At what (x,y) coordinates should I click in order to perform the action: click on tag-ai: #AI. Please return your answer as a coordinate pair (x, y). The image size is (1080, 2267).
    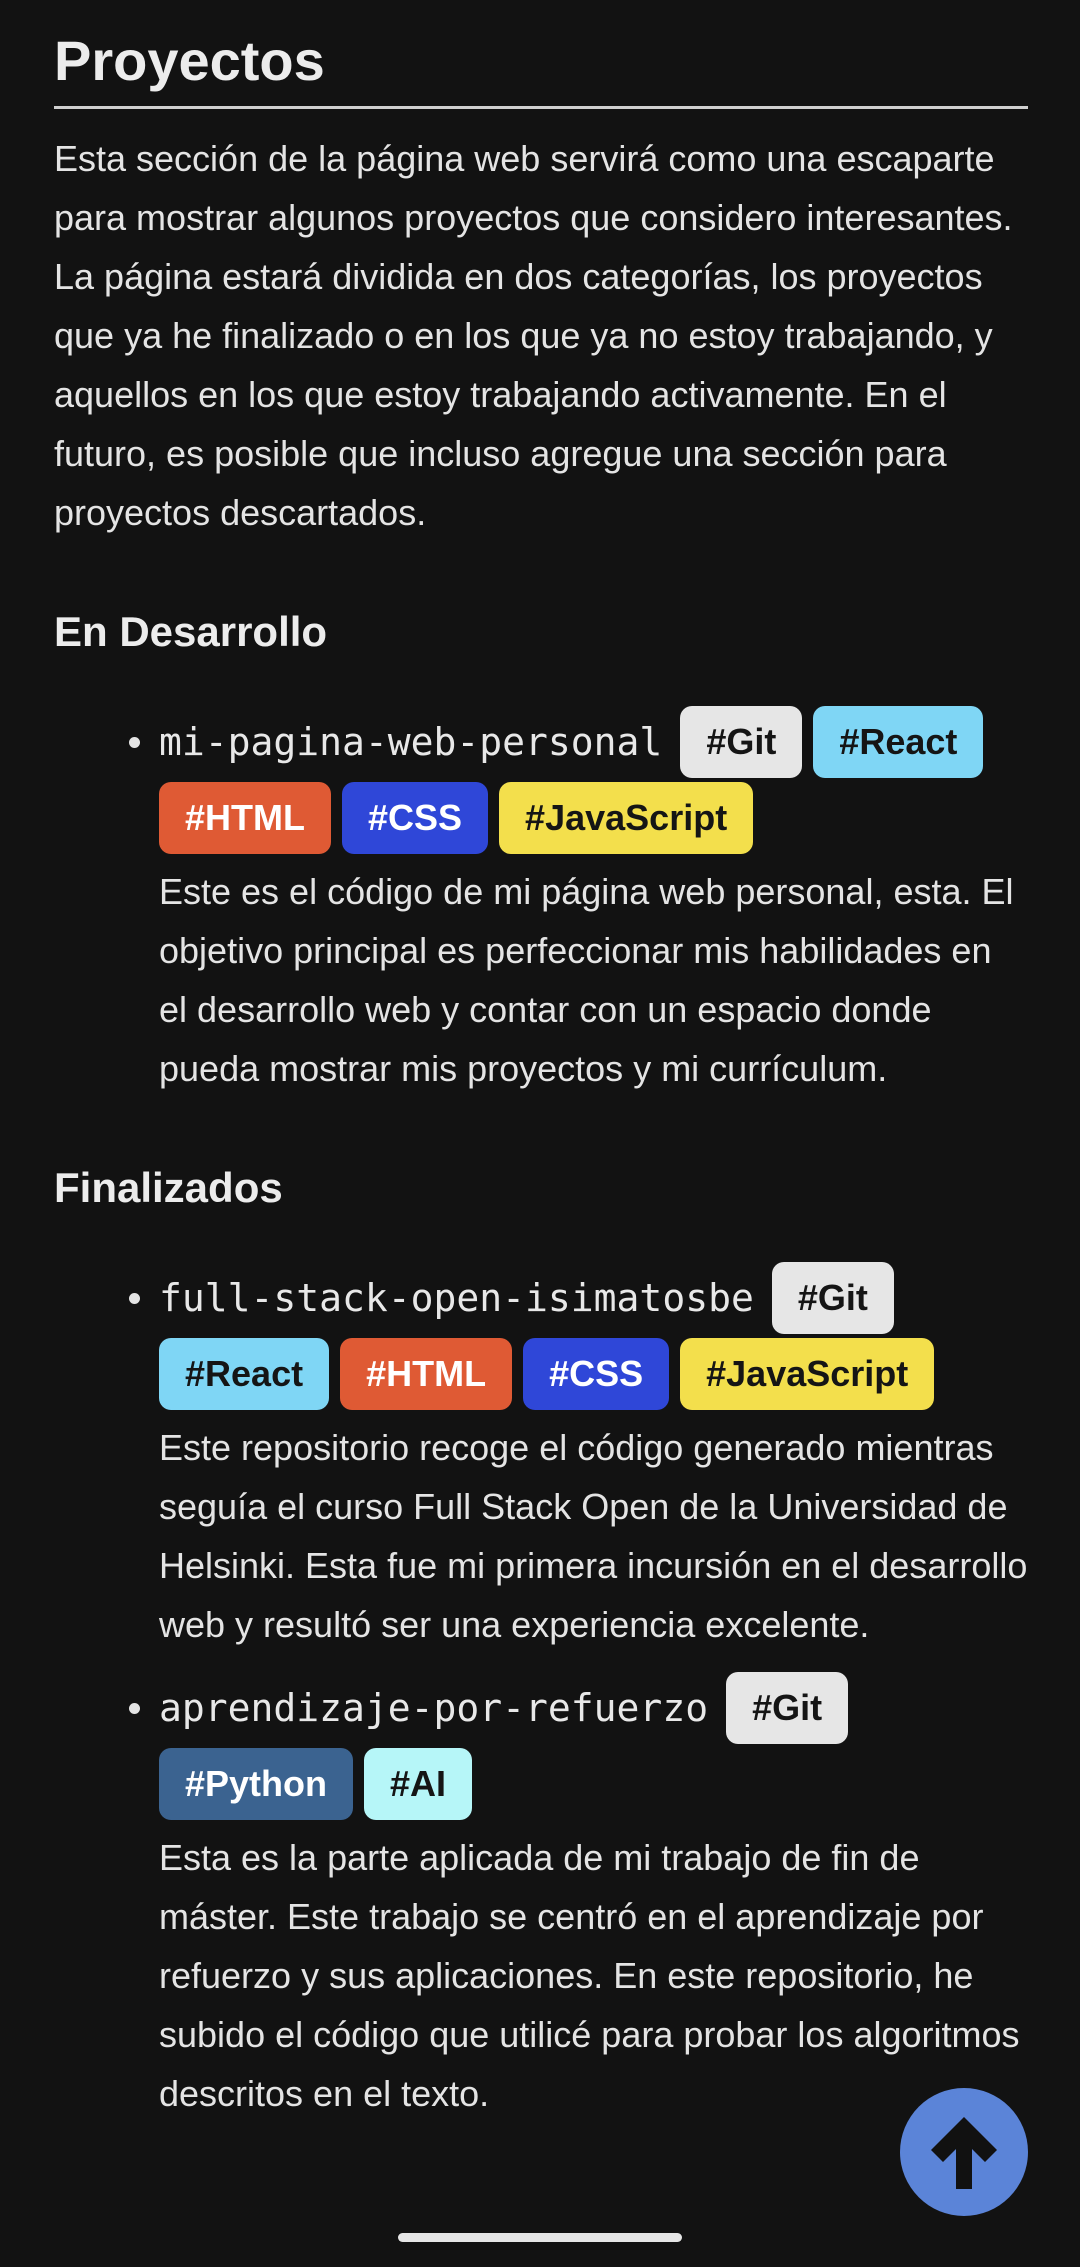
    Looking at the image, I should click on (418, 1784).